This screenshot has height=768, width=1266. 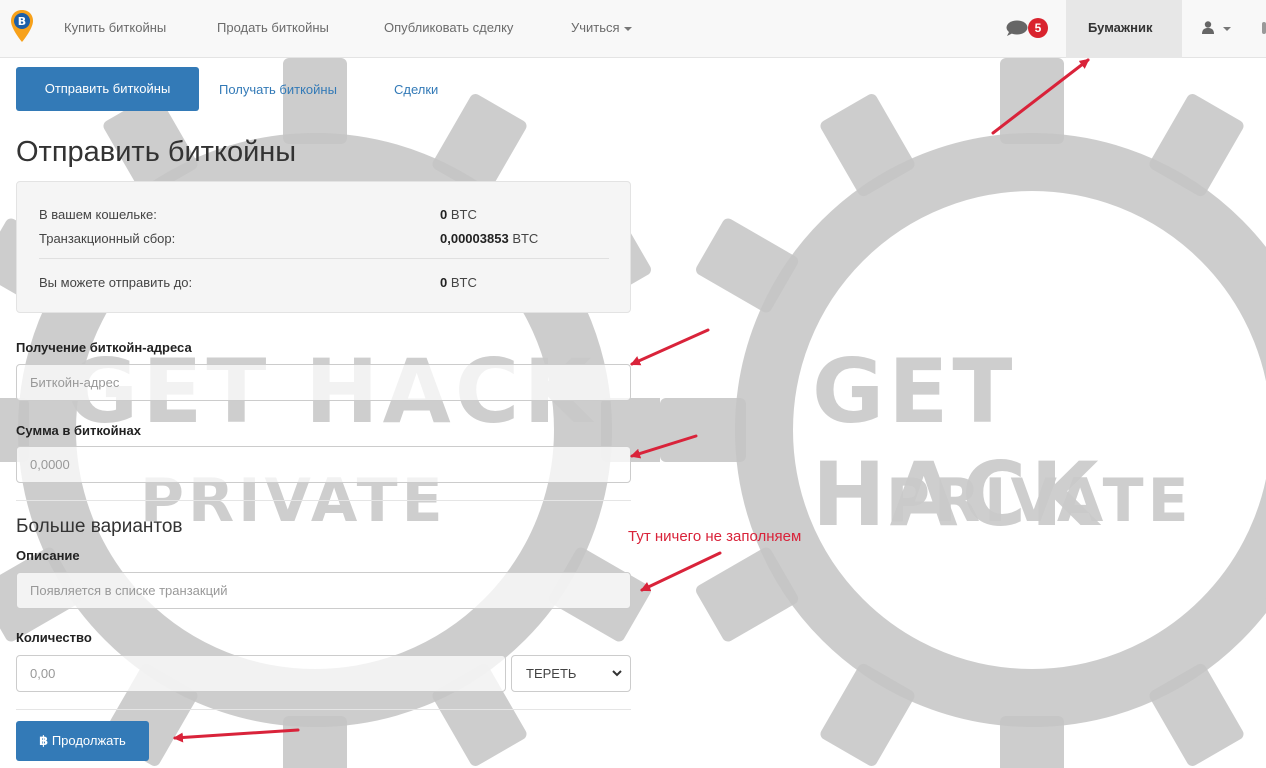 I want to click on bitcoin-logo-icon: B, so click(x=22, y=26).